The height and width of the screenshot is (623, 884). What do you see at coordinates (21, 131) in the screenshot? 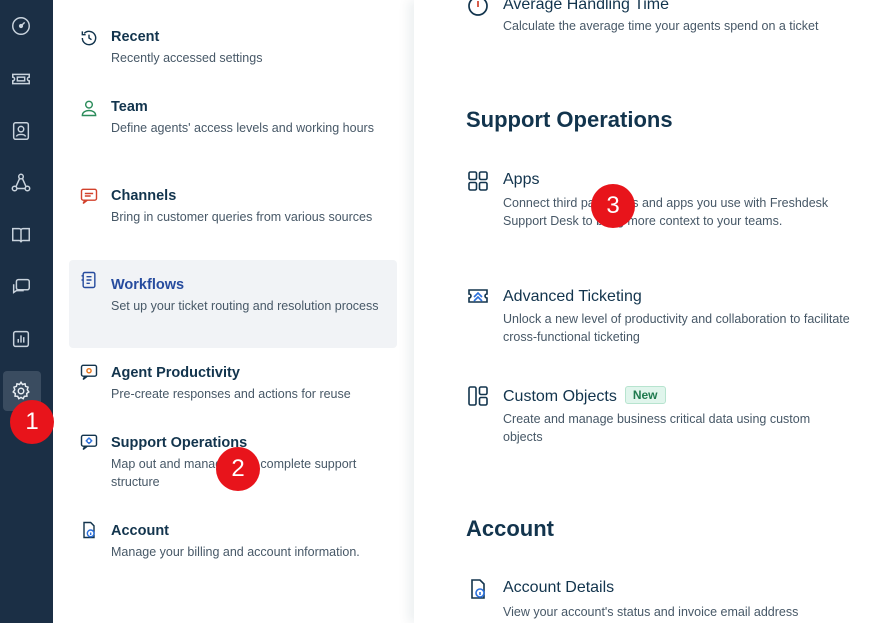
I see `contacts-icon` at bounding box center [21, 131].